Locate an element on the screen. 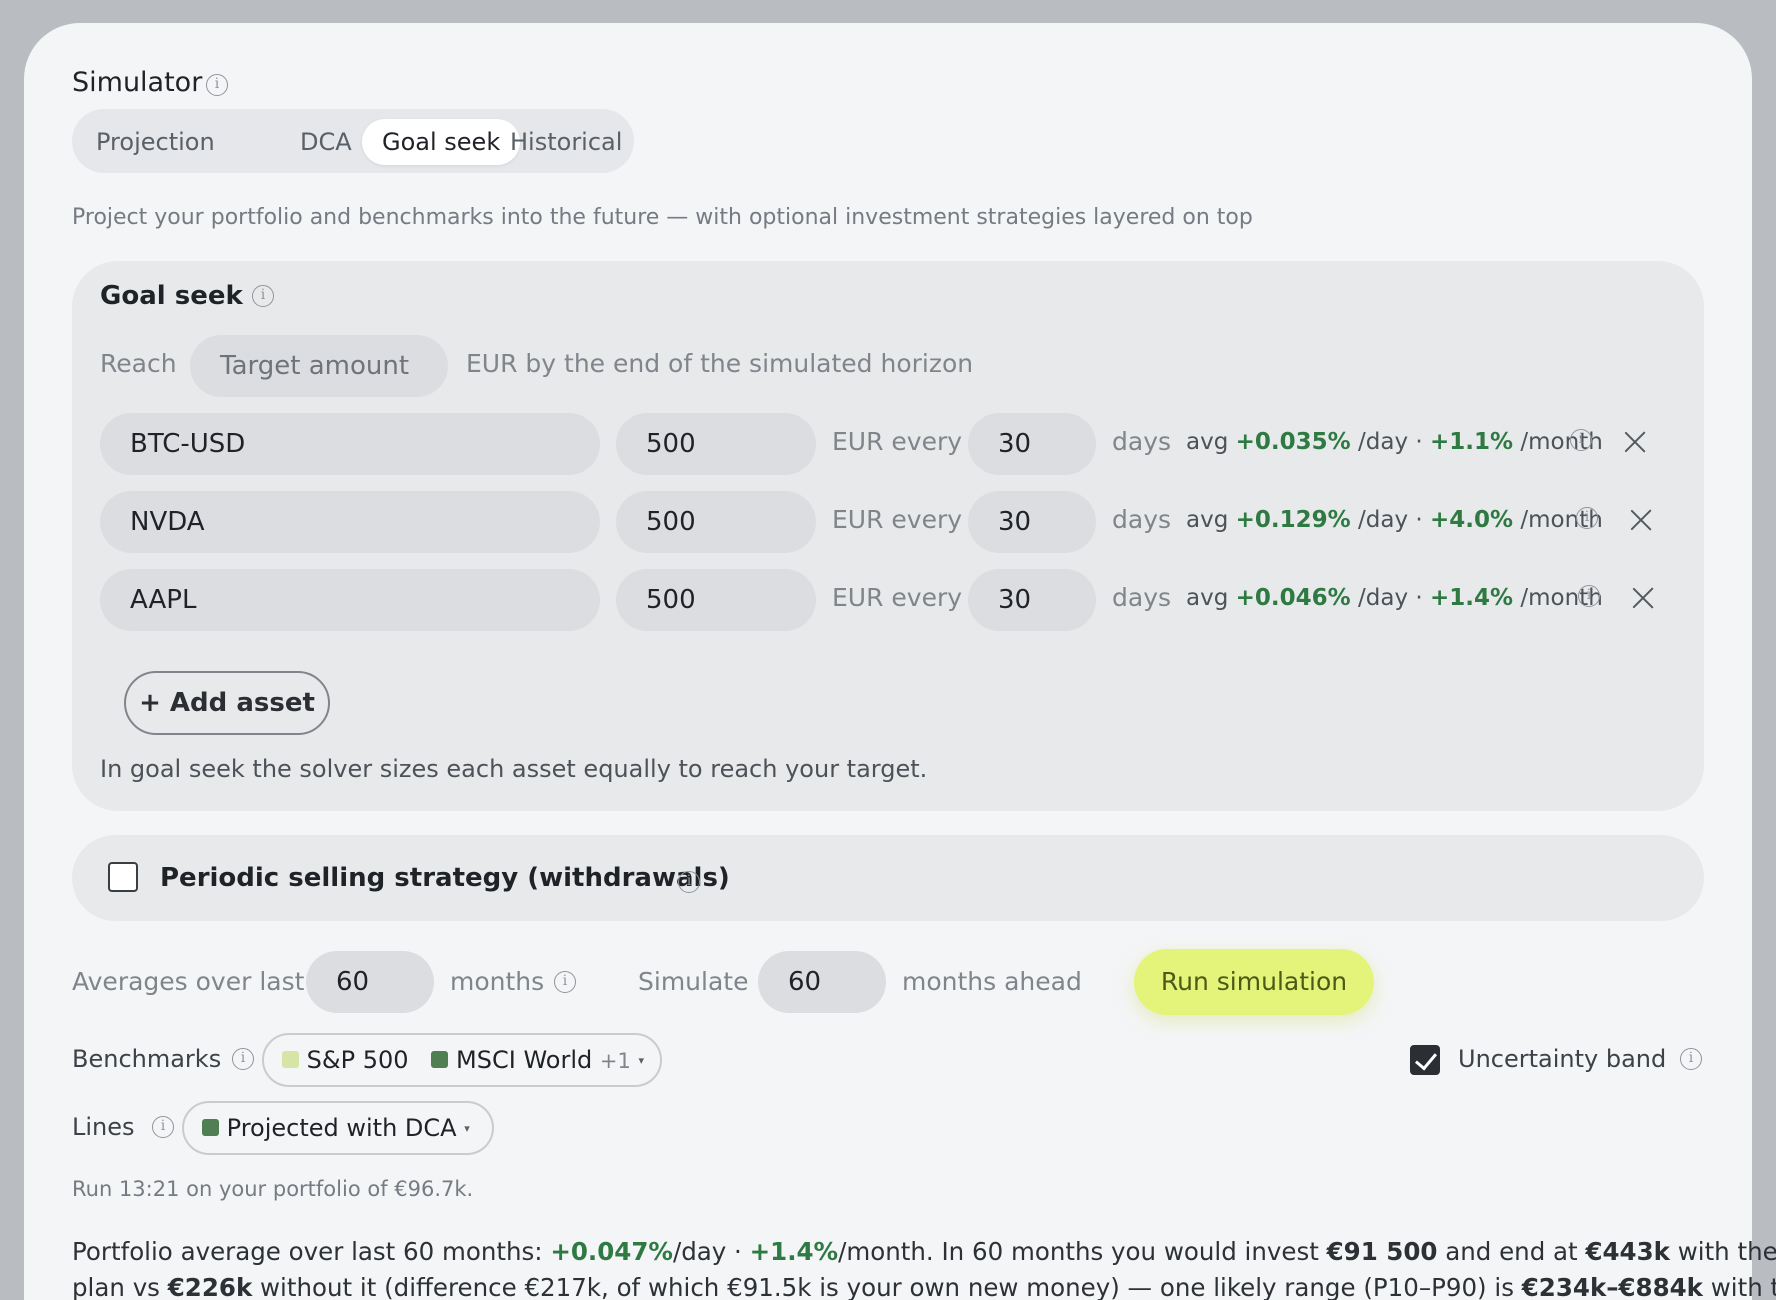 The height and width of the screenshot is (1300, 1776). uncertainty-band-label: Uncertainty band is located at coordinates (1562, 1059).